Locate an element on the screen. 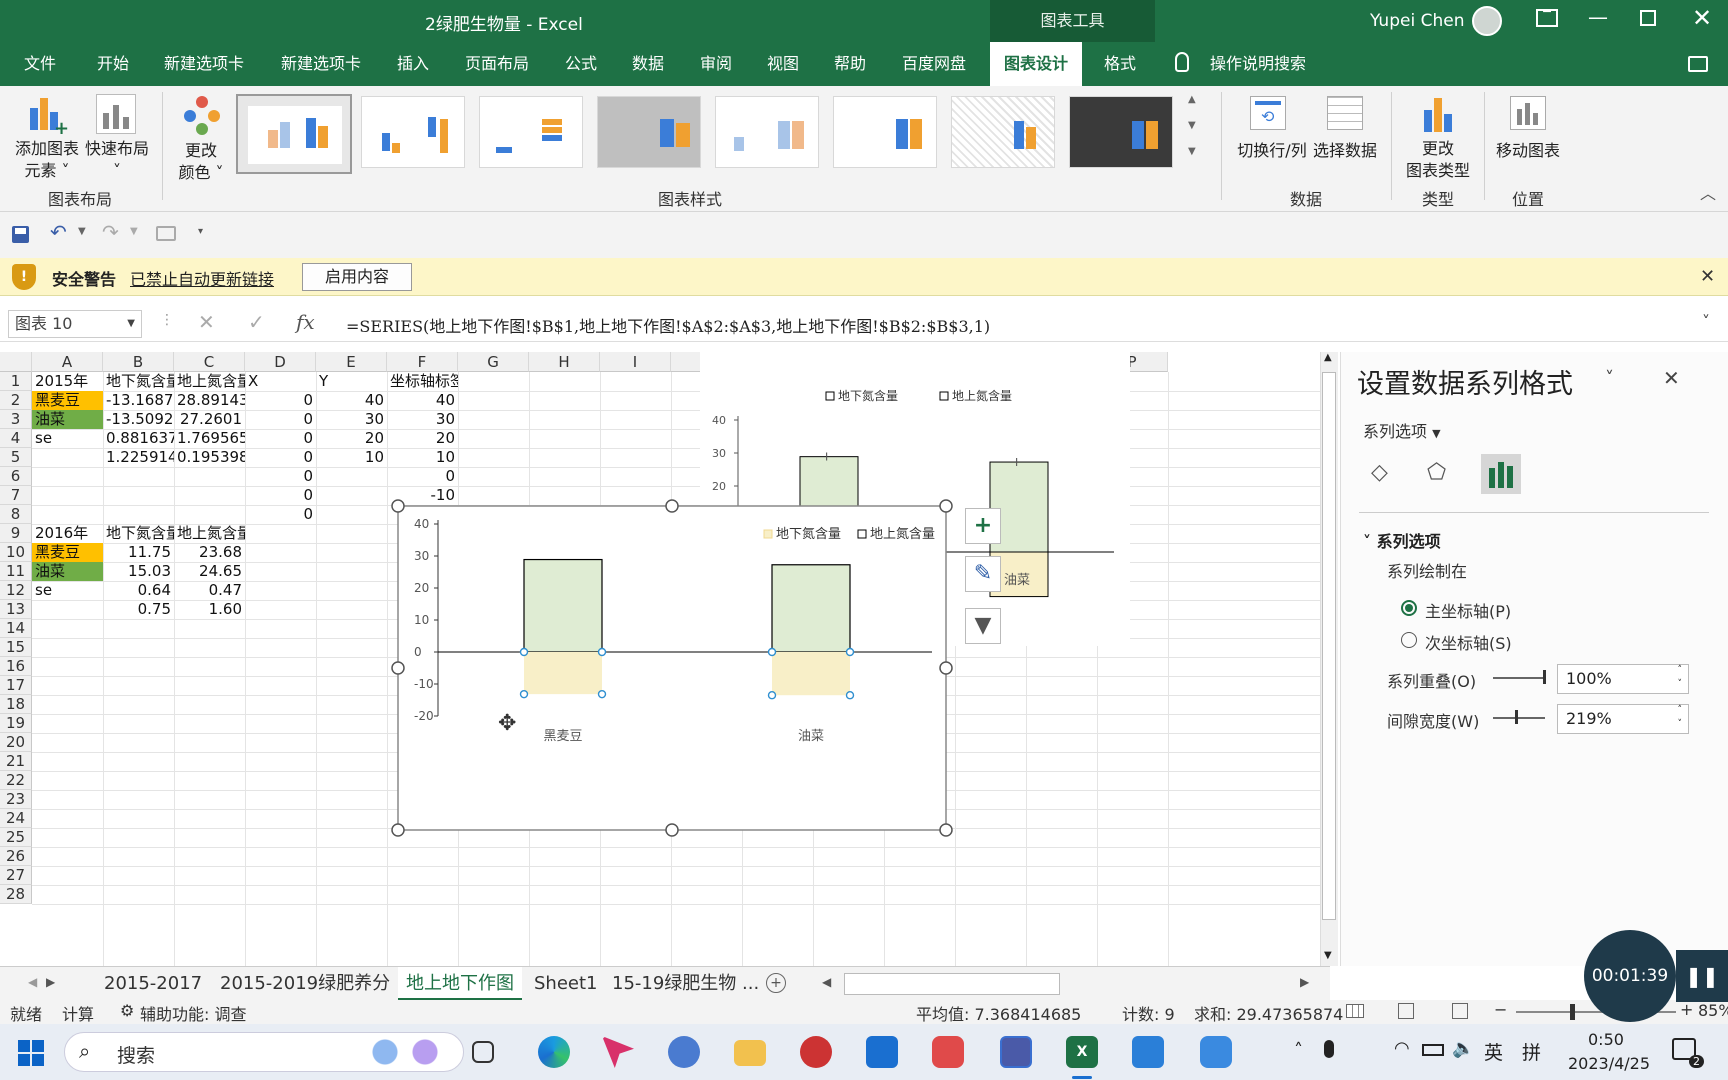 The image size is (1728, 1080). mail-icon is located at coordinates (882, 1052).